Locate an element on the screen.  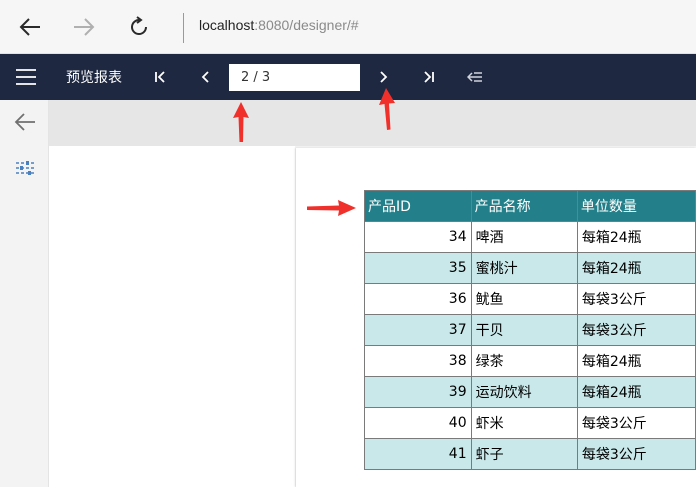
arrow-right-icon is located at coordinates (84, 27).